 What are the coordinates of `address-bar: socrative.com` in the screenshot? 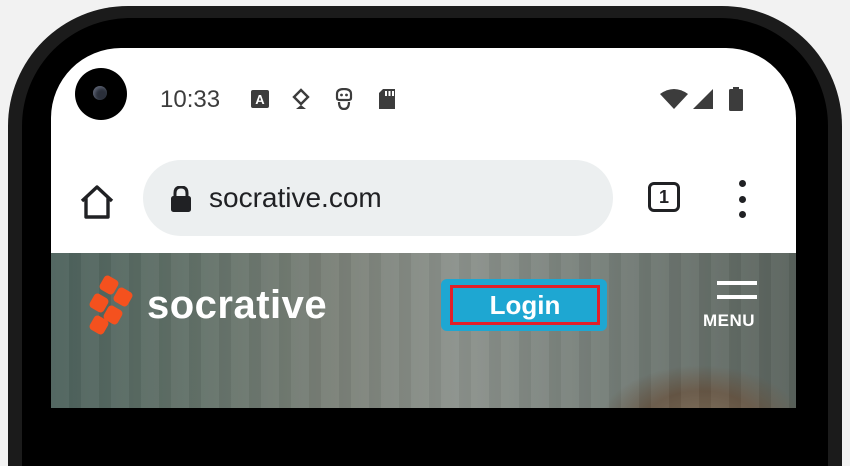 It's located at (378, 198).